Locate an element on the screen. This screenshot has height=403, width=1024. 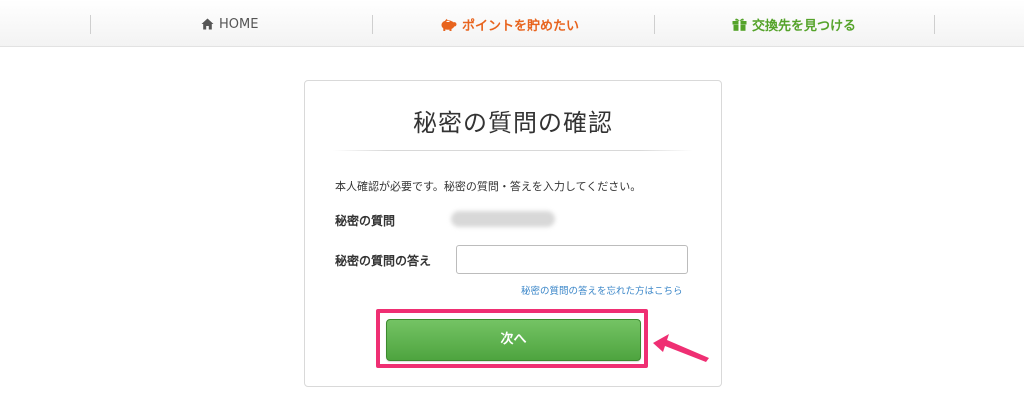
instruction-text: 本人確認が必要です。秘密の質問・答えを入力してください。 is located at coordinates (488, 186).